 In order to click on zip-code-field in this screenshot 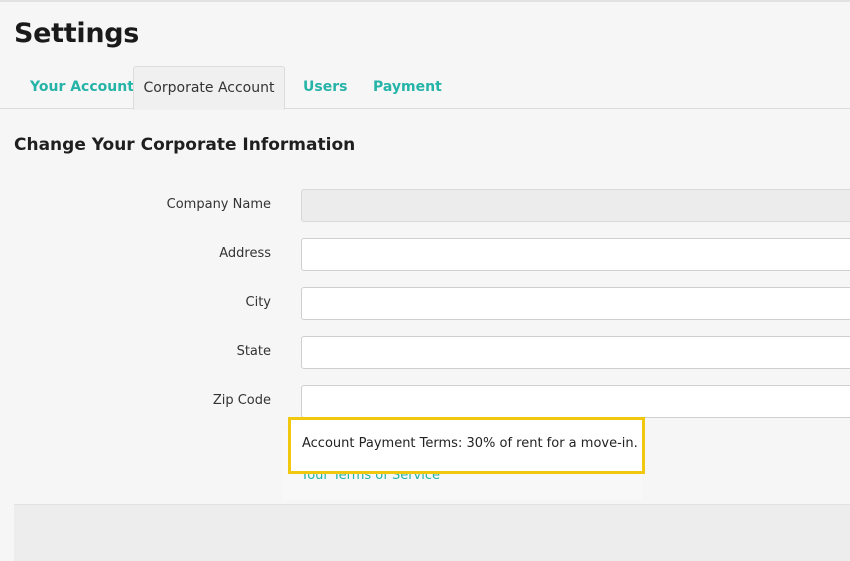, I will do `click(575, 401)`.